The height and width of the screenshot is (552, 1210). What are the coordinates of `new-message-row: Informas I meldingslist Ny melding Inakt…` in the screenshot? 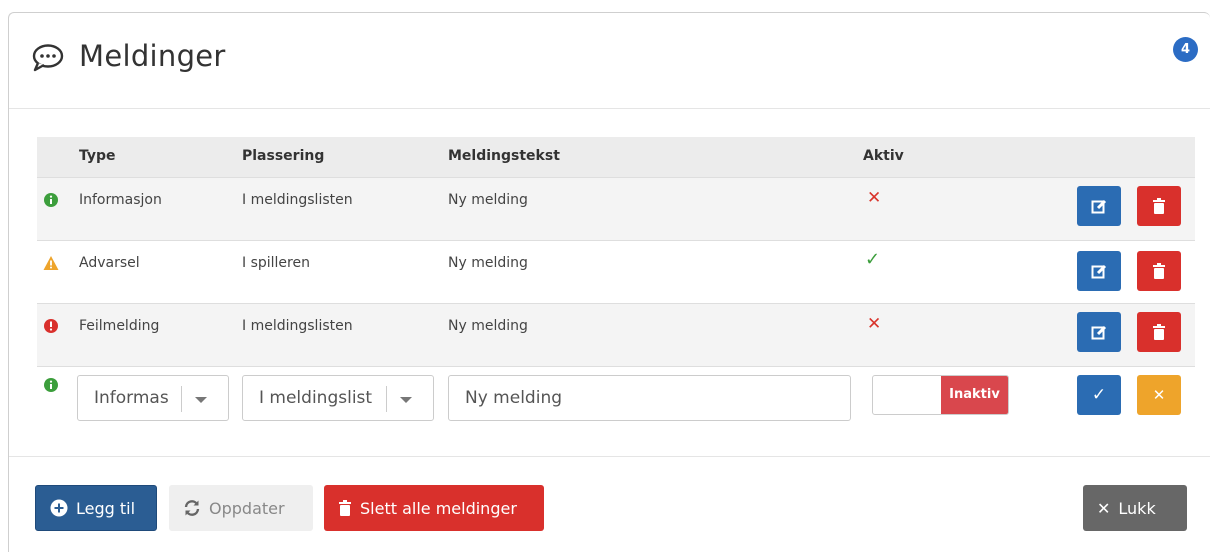 It's located at (616, 402).